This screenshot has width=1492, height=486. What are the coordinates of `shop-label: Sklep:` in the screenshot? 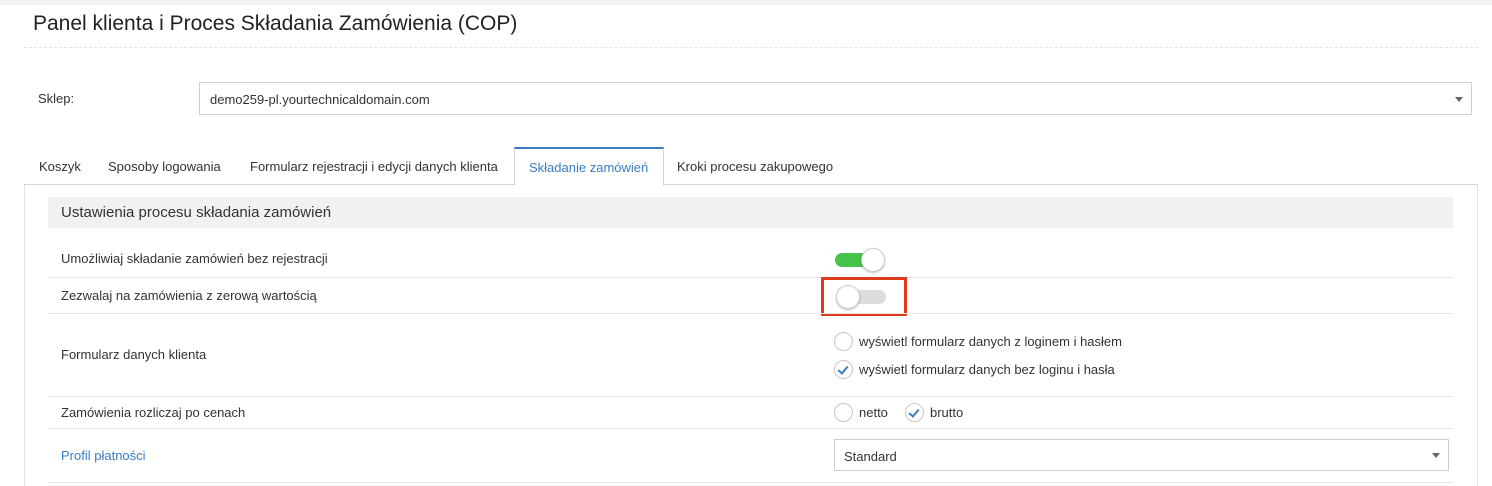 It's located at (56, 98).